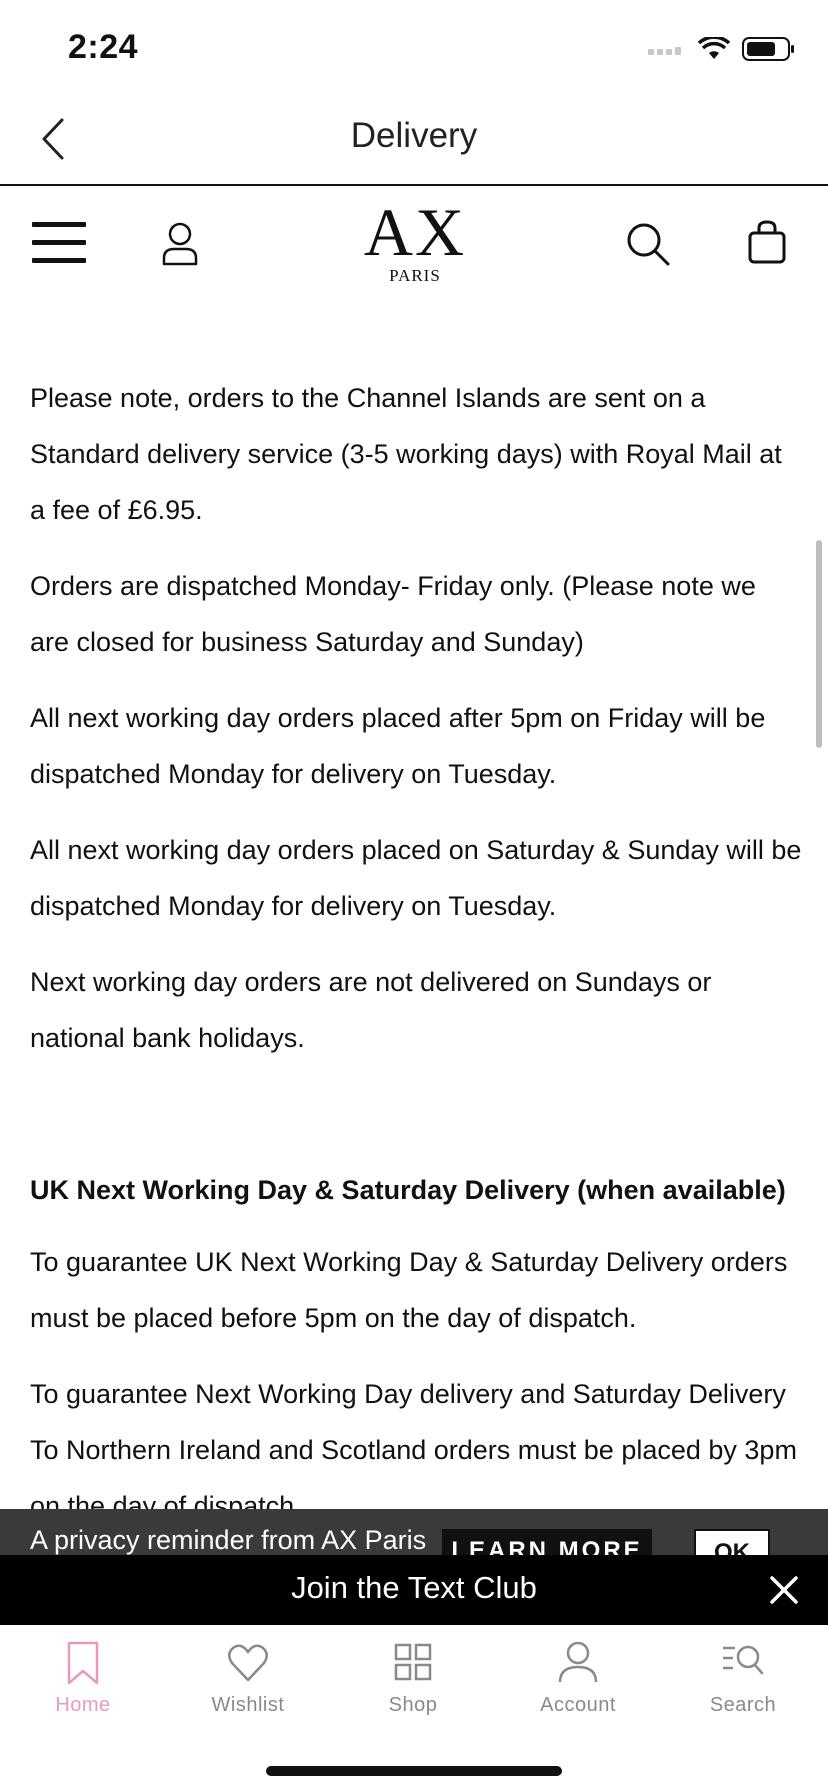 The image size is (828, 1792). I want to click on person-icon, so click(578, 1662).